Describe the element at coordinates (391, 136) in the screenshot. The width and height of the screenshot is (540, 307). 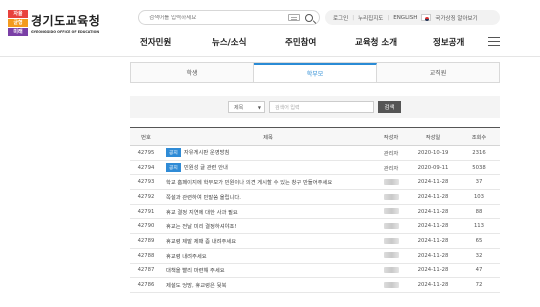
I see `col-author: 작성자` at that location.